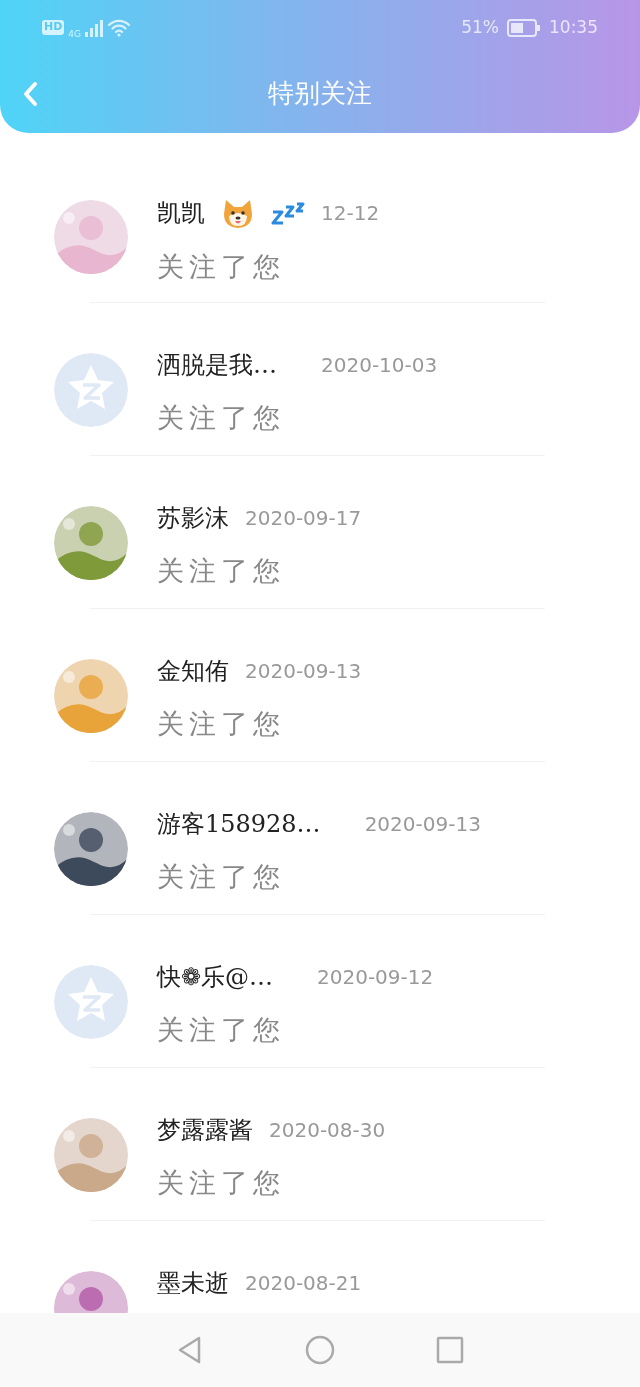 This screenshot has height=1387, width=640. I want to click on follow-date: 2020-08-30, so click(327, 1130).